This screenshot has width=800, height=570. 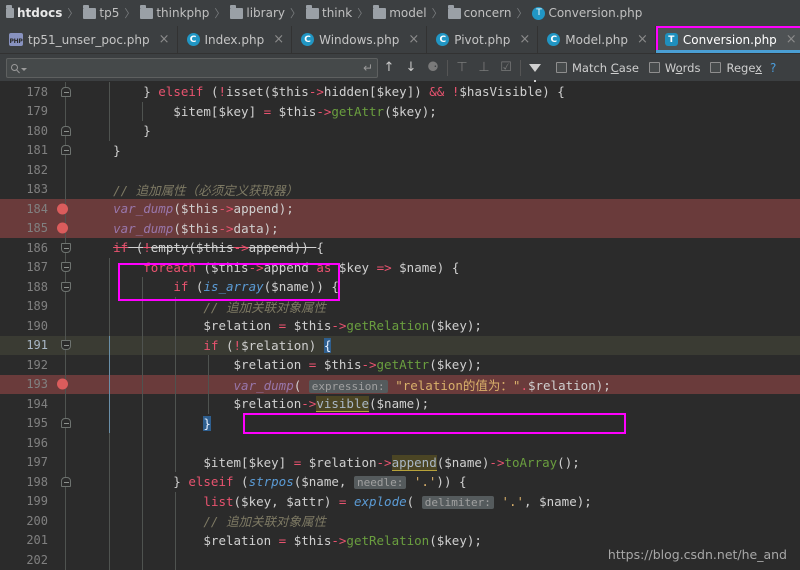 I want to click on filter-icon, so click(x=535, y=70).